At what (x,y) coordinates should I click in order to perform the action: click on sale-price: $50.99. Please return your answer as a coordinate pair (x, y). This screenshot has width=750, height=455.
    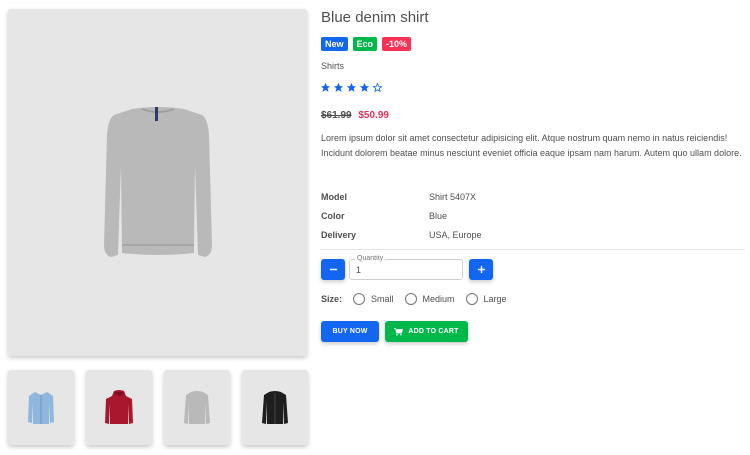
    Looking at the image, I should click on (373, 115).